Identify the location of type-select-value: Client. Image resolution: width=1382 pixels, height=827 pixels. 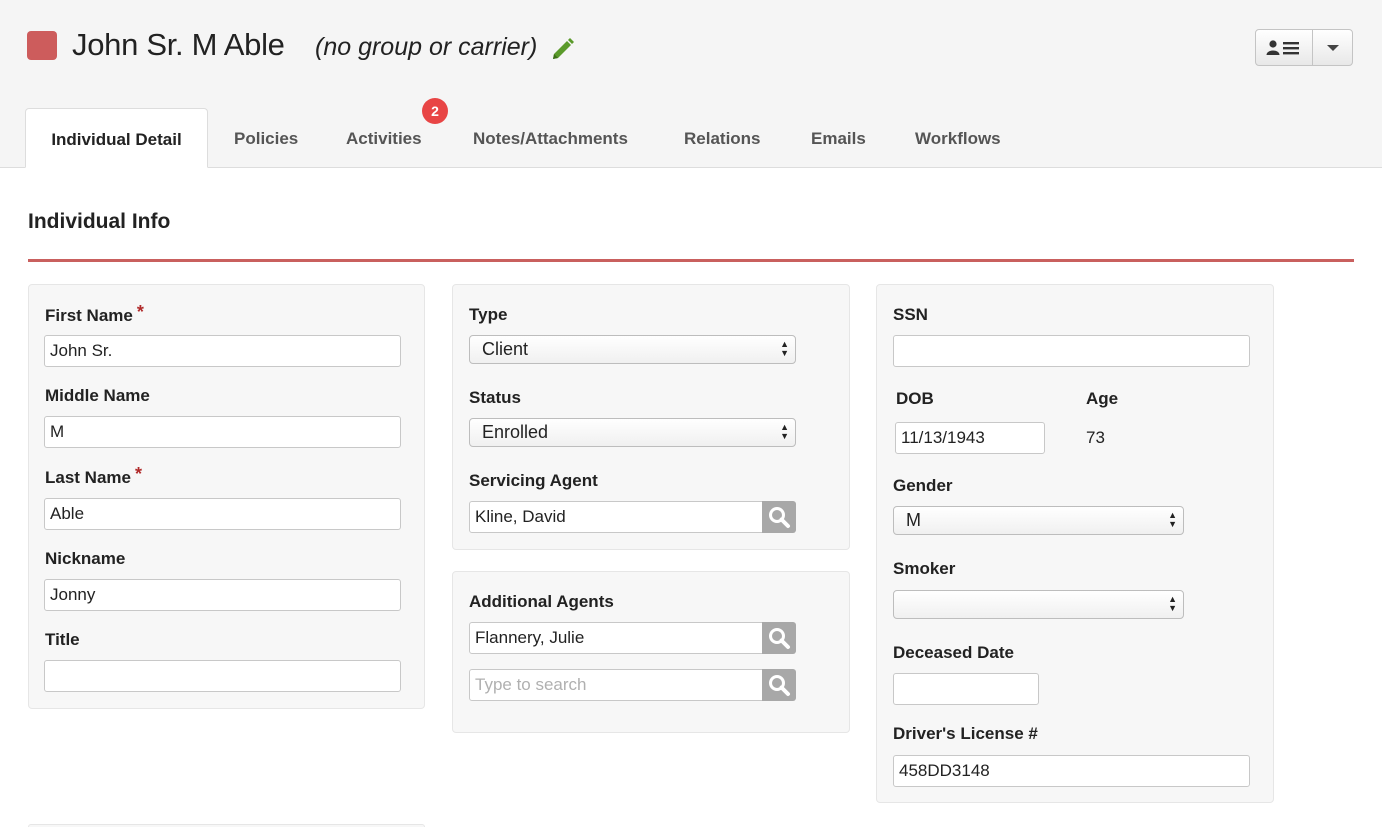
(505, 349).